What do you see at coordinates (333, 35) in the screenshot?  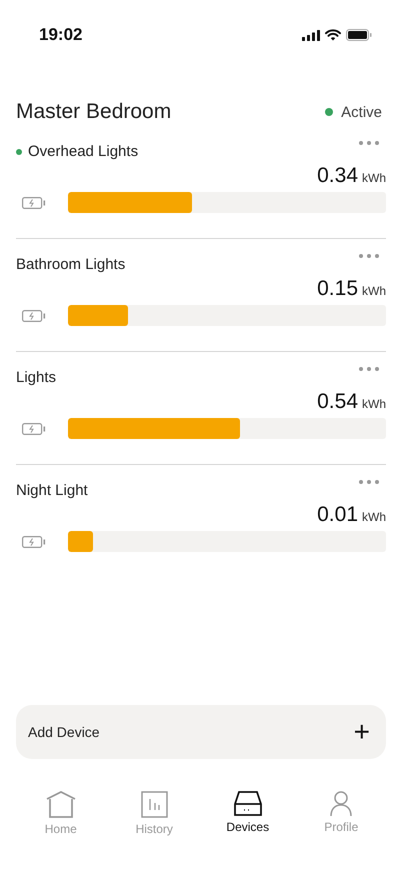 I see `wifi-icon` at bounding box center [333, 35].